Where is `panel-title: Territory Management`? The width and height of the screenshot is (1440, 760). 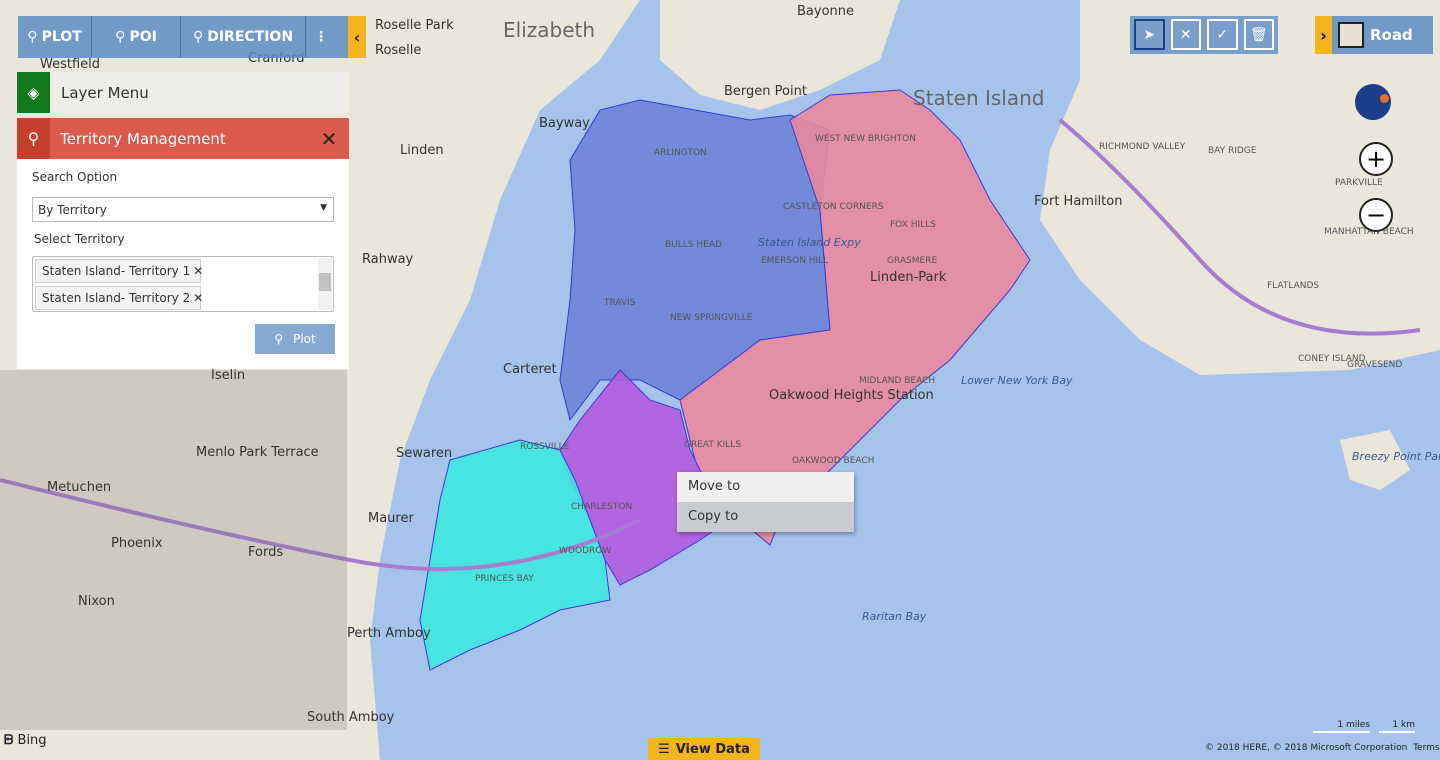 panel-title: Territory Management is located at coordinates (143, 138).